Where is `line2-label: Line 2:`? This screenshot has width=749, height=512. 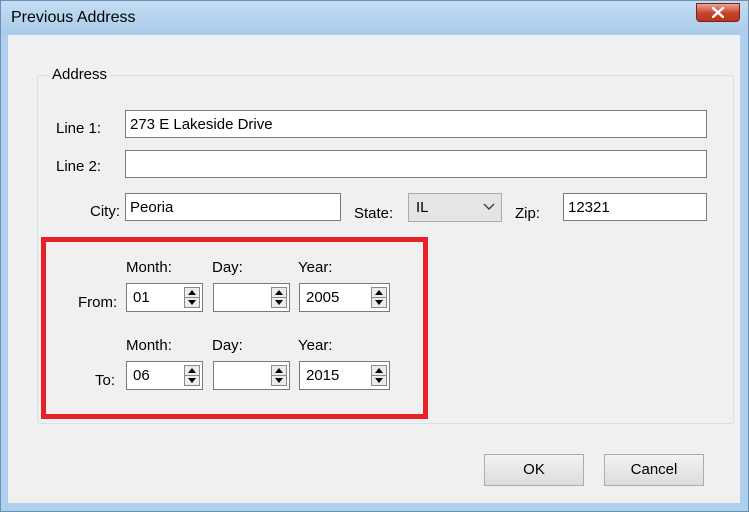 line2-label: Line 2: is located at coordinates (79, 166).